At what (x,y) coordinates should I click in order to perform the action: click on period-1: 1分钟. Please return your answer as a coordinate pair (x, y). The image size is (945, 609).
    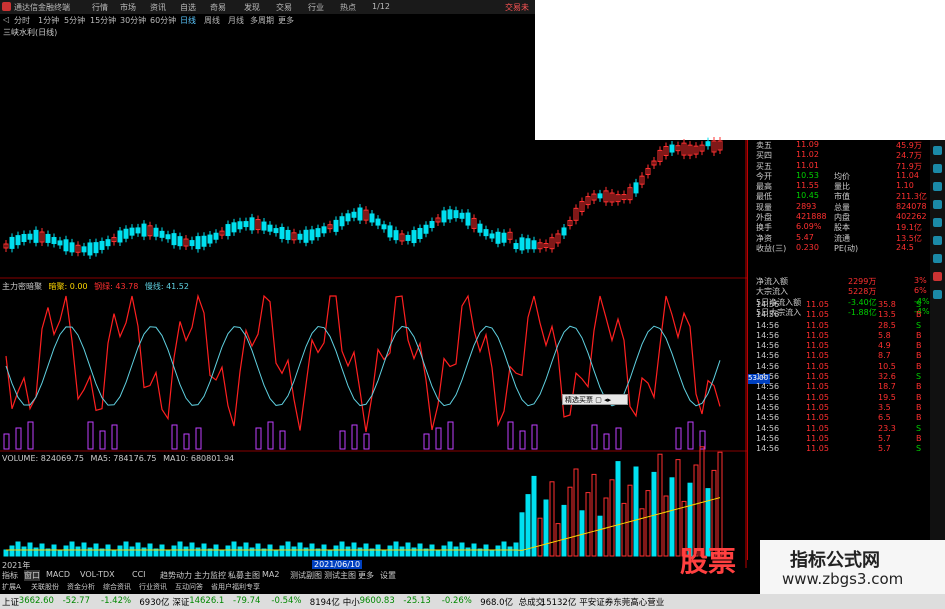
    Looking at the image, I should click on (48, 20).